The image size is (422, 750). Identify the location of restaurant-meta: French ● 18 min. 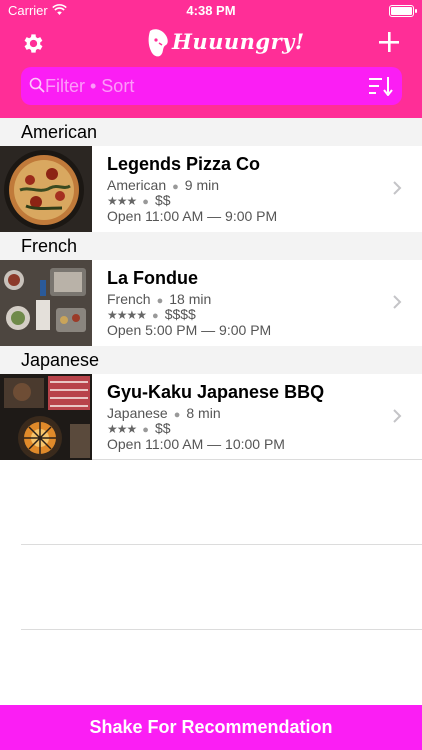
(159, 299).